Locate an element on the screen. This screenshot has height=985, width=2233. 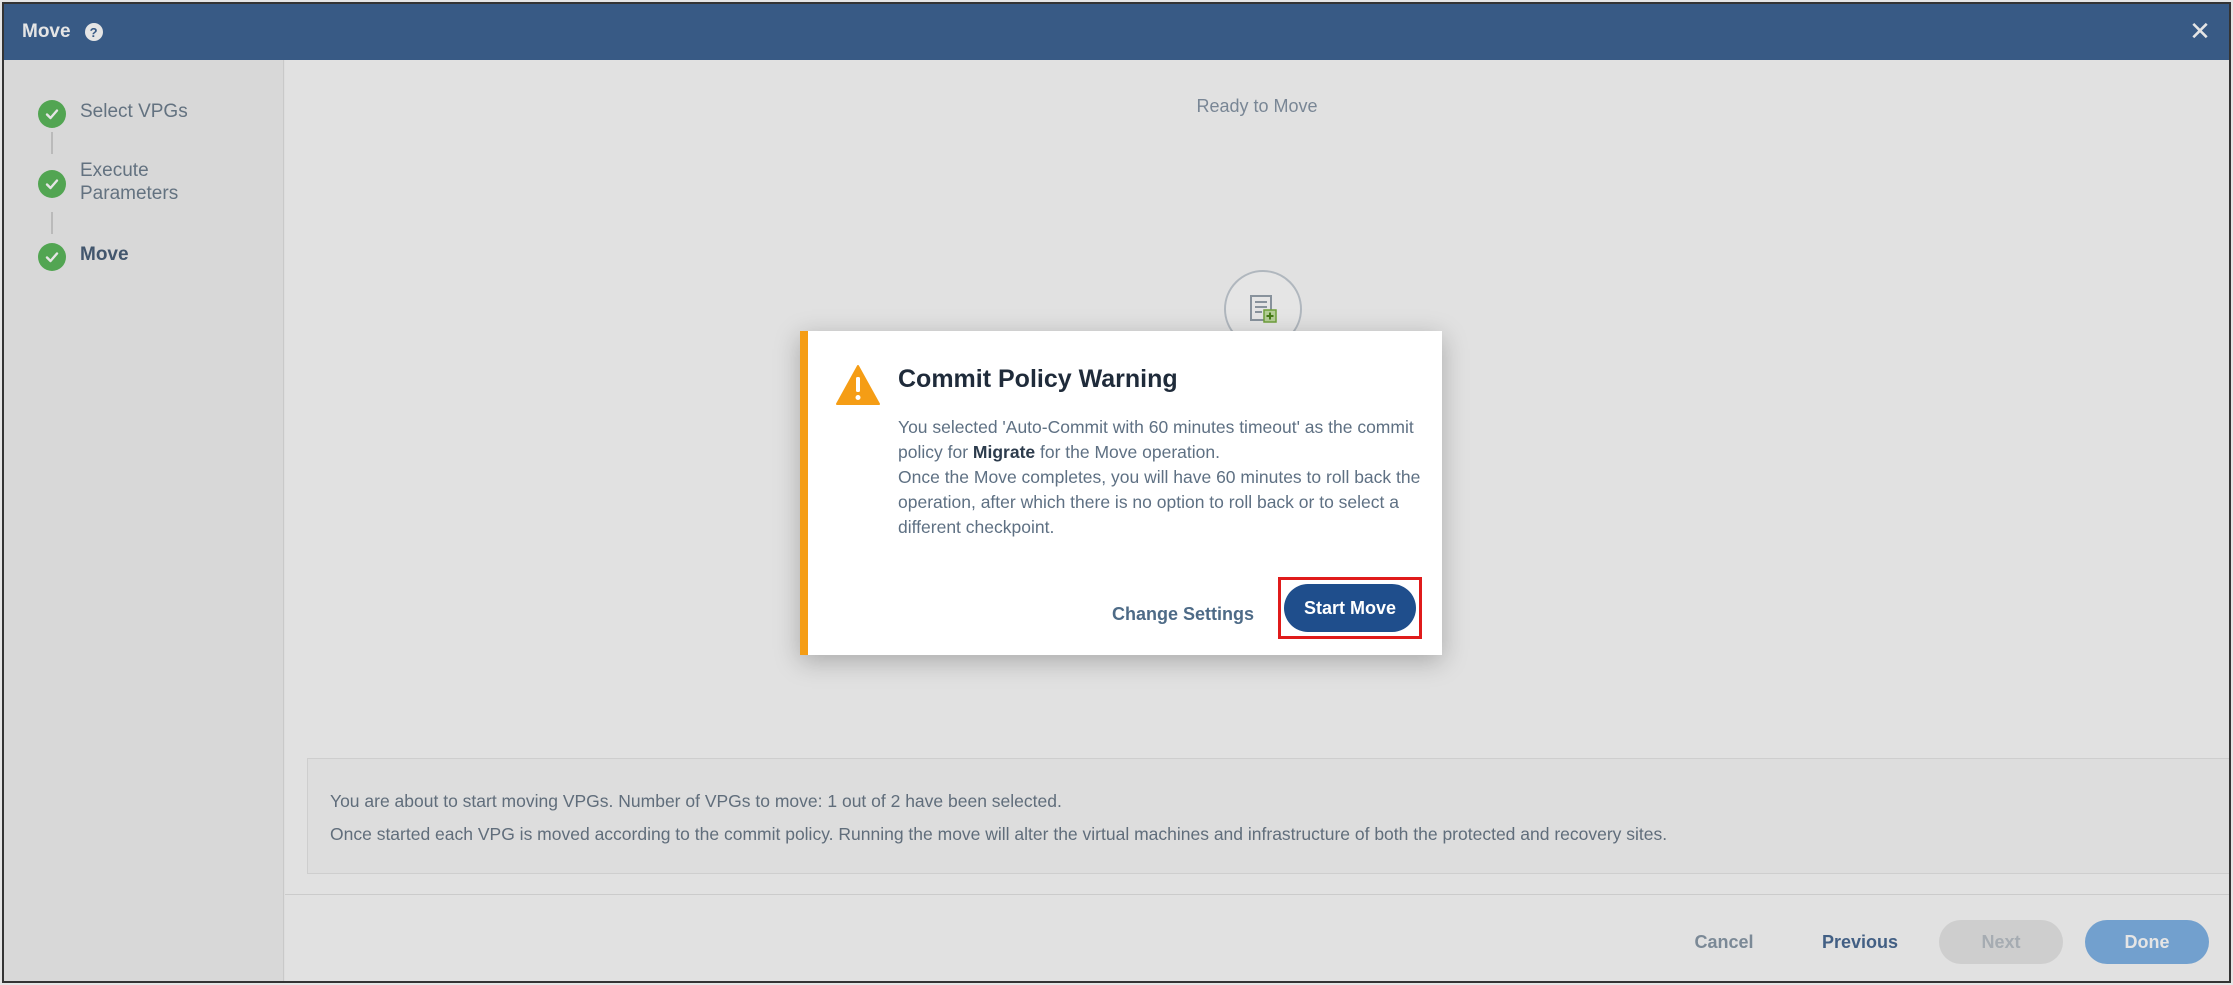
change-settings-button: Change Settings is located at coordinates (1183, 614).